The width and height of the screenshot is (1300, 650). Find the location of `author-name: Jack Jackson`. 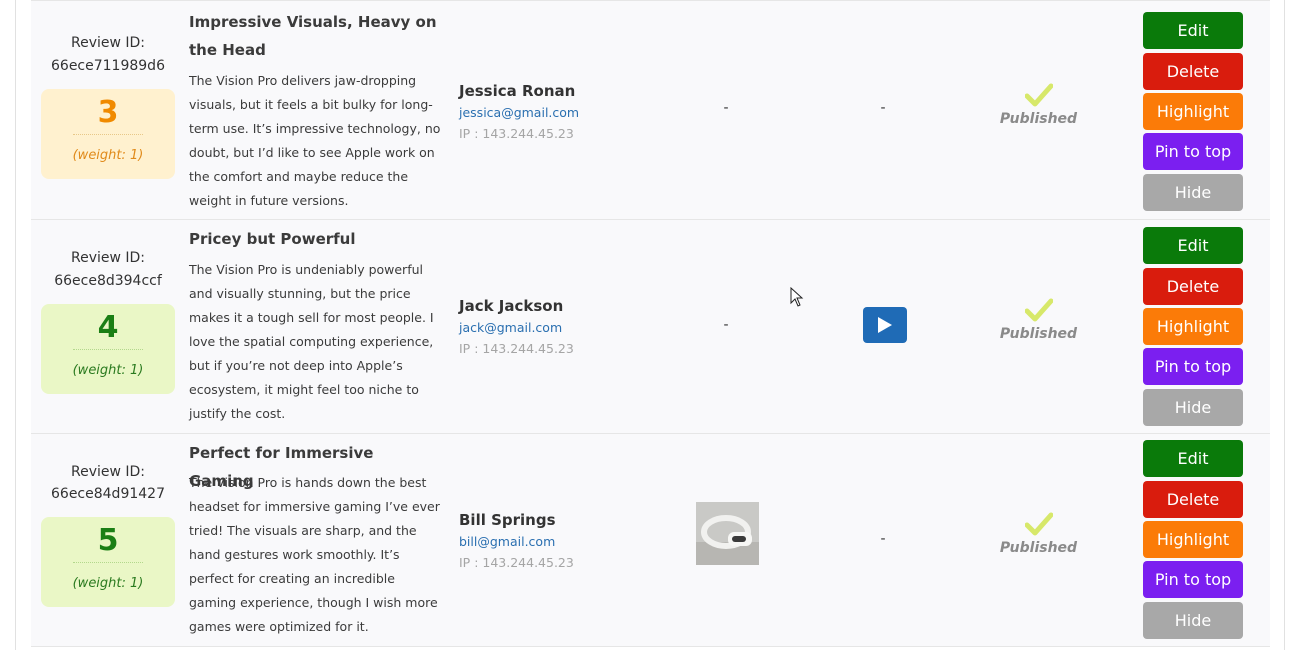

author-name: Jack Jackson is located at coordinates (511, 306).